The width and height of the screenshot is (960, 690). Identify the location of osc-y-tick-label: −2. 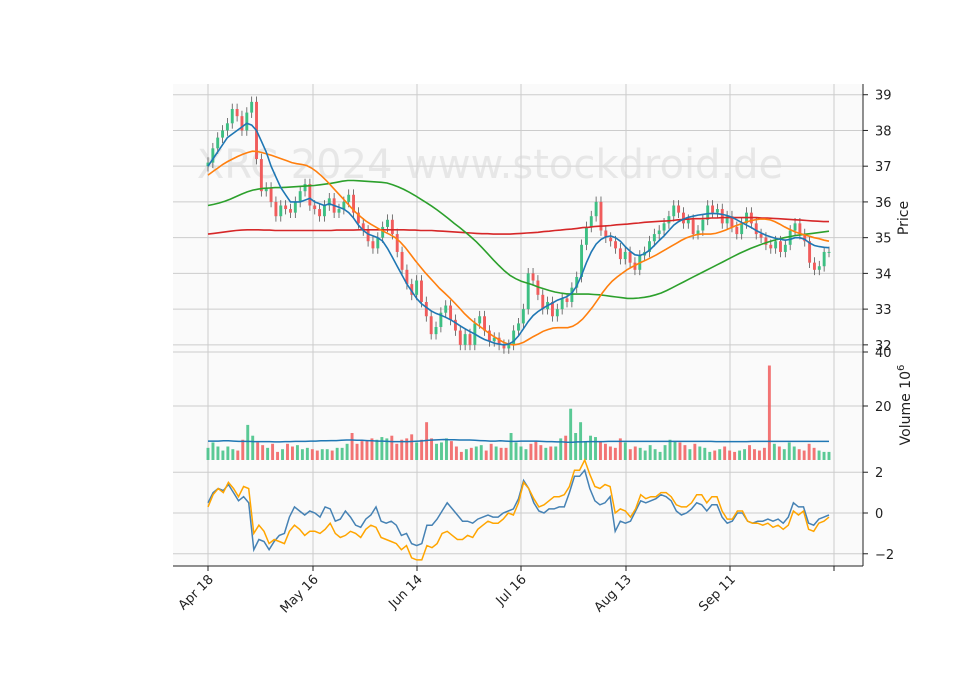
(884, 555).